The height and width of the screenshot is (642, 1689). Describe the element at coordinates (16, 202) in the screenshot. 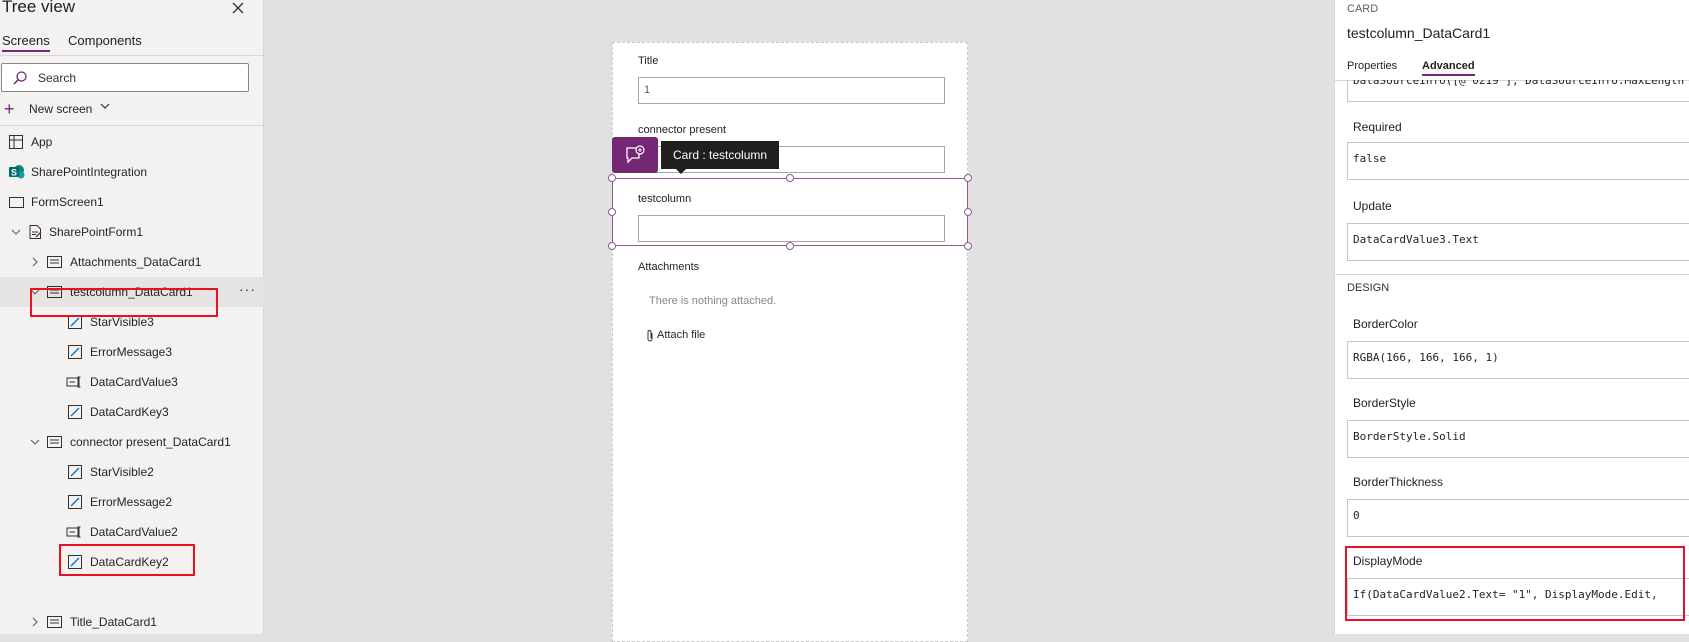

I see `screen-icon` at that location.